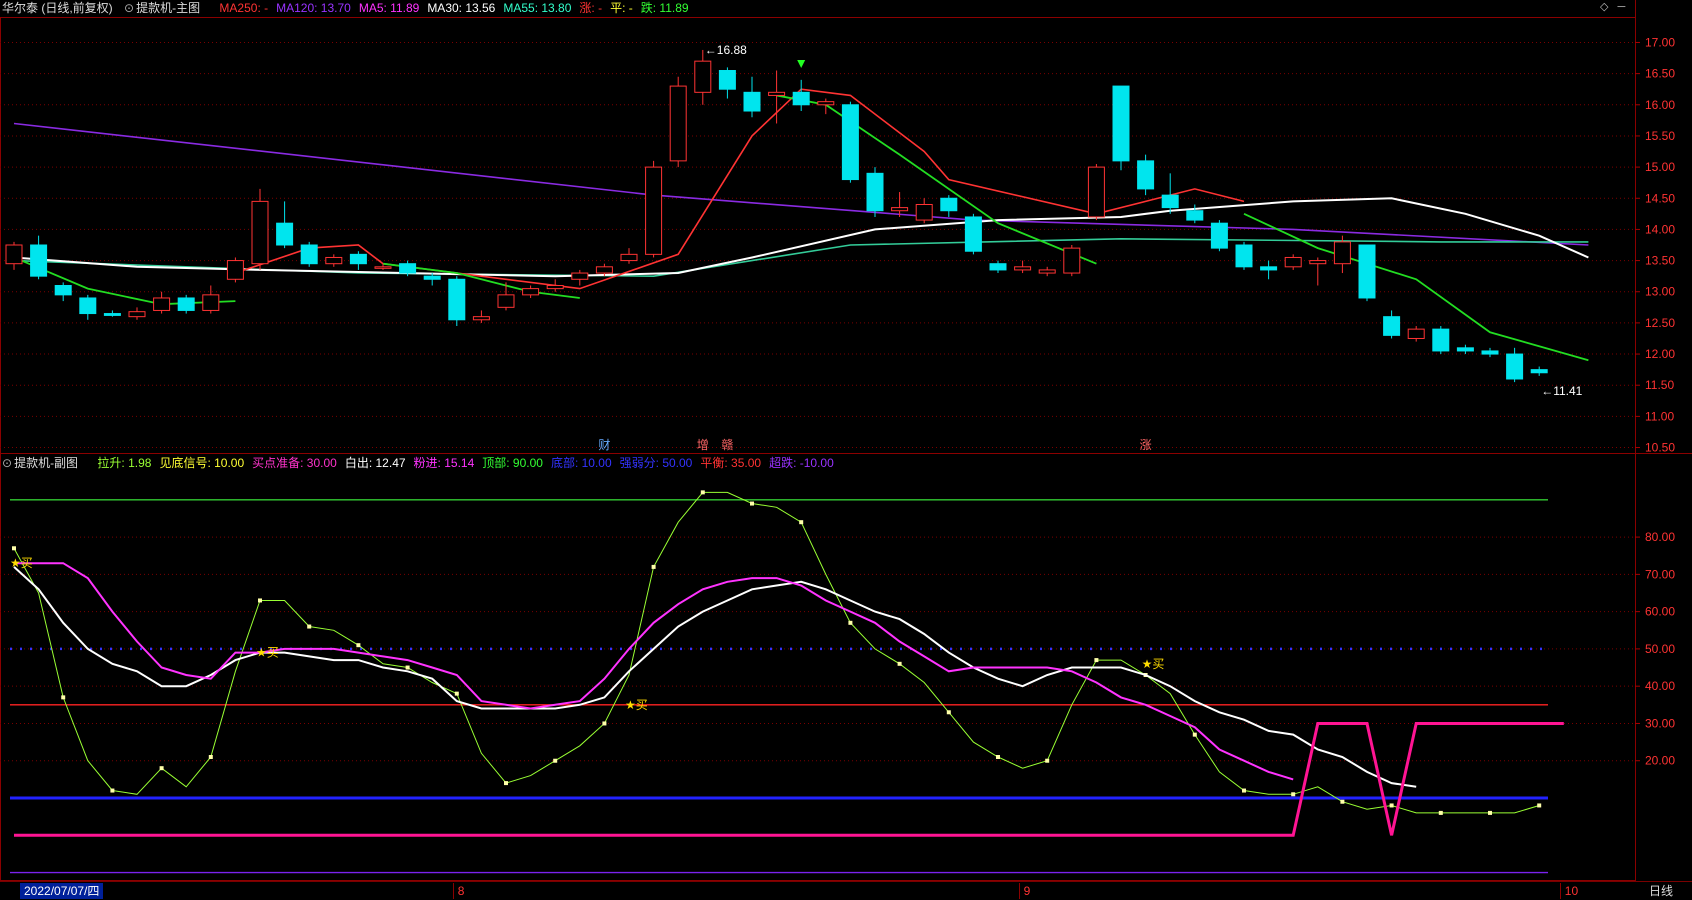 The image size is (1692, 900). What do you see at coordinates (1026, 891) in the screenshot?
I see `month-label: 9` at bounding box center [1026, 891].